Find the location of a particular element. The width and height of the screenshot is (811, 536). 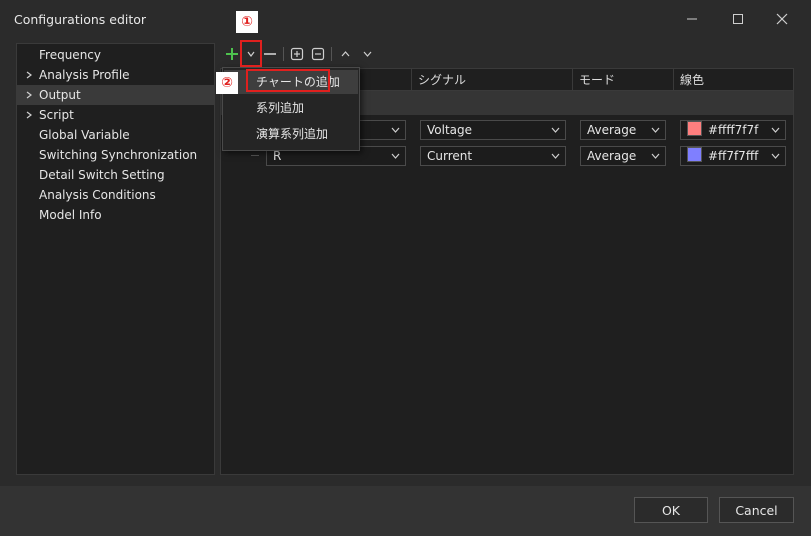

cancel-button: Cancel is located at coordinates (756, 510).